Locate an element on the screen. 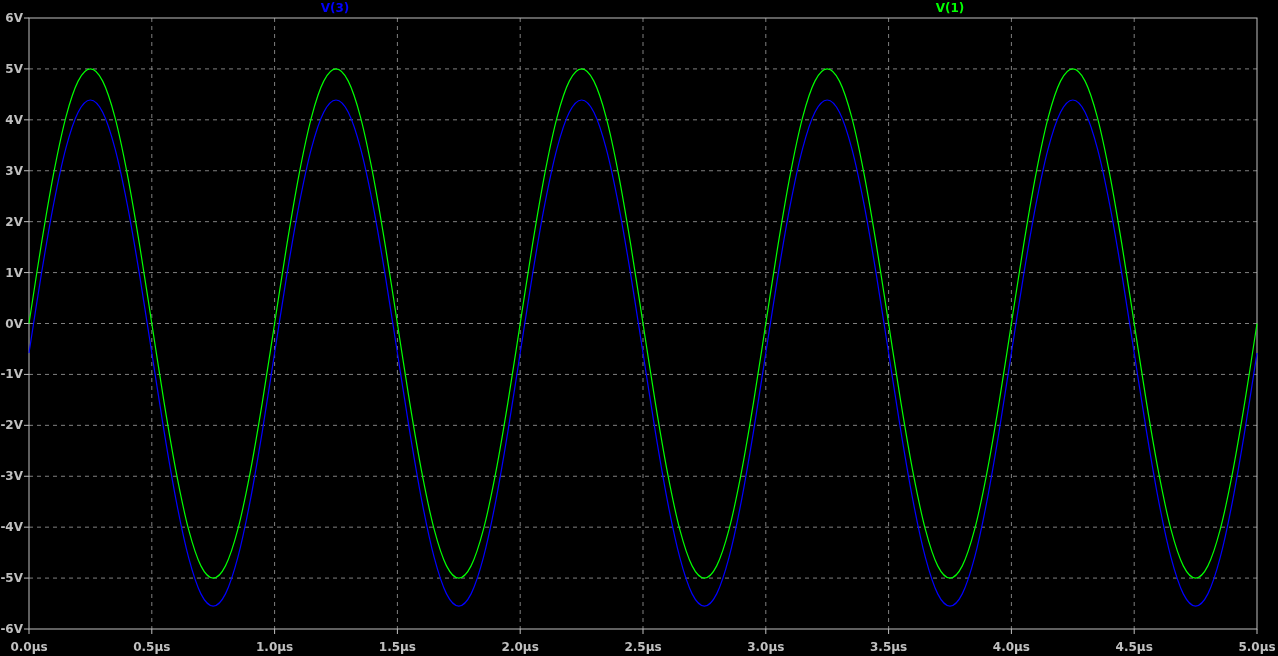  y-axis-label: 1V is located at coordinates (14, 272).